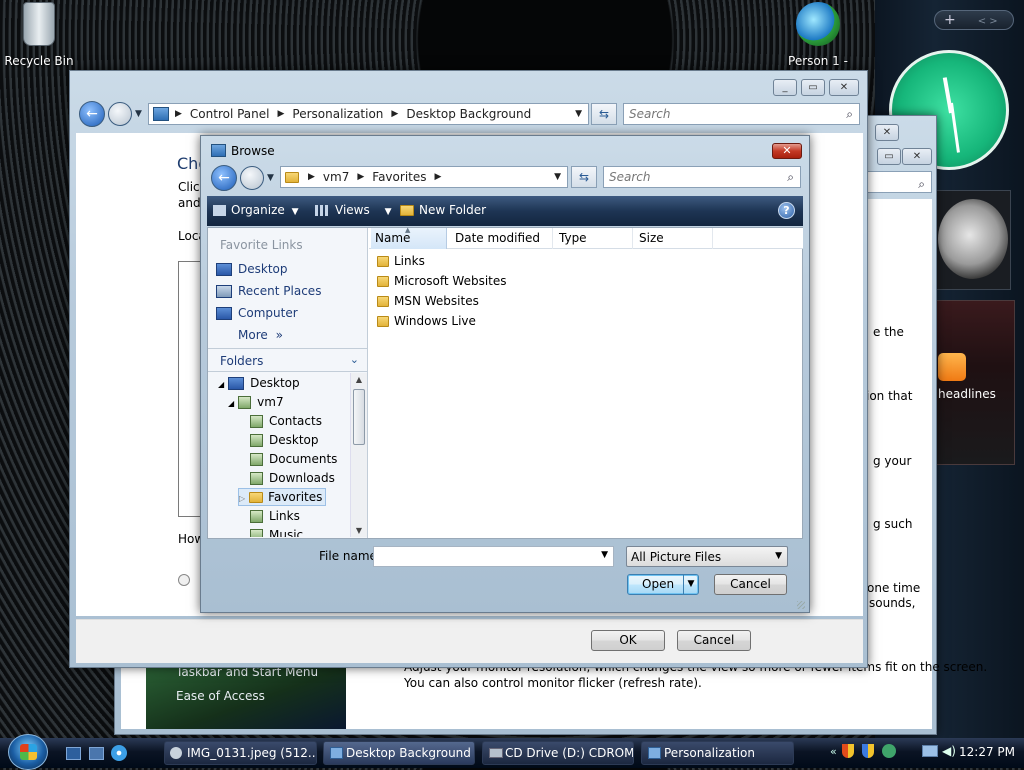  I want to click on browse-forward-button, so click(252, 178).